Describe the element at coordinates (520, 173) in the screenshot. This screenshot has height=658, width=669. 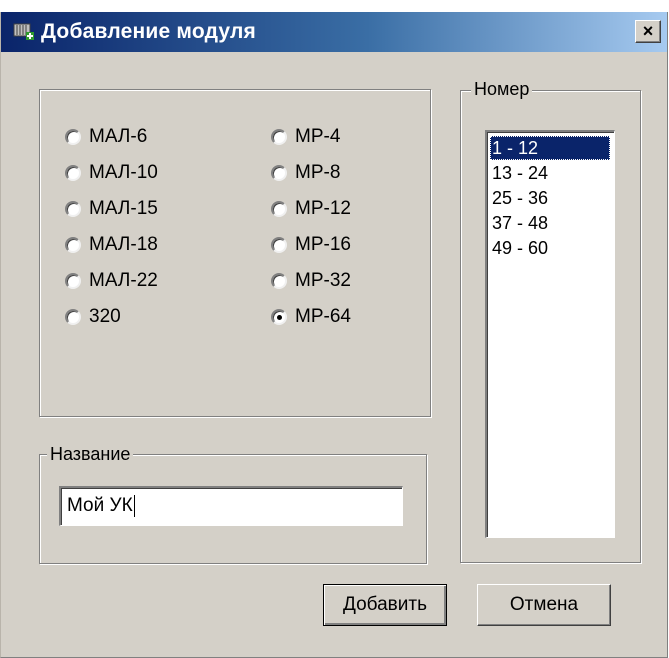
I see `list-item: 13 - 24` at that location.